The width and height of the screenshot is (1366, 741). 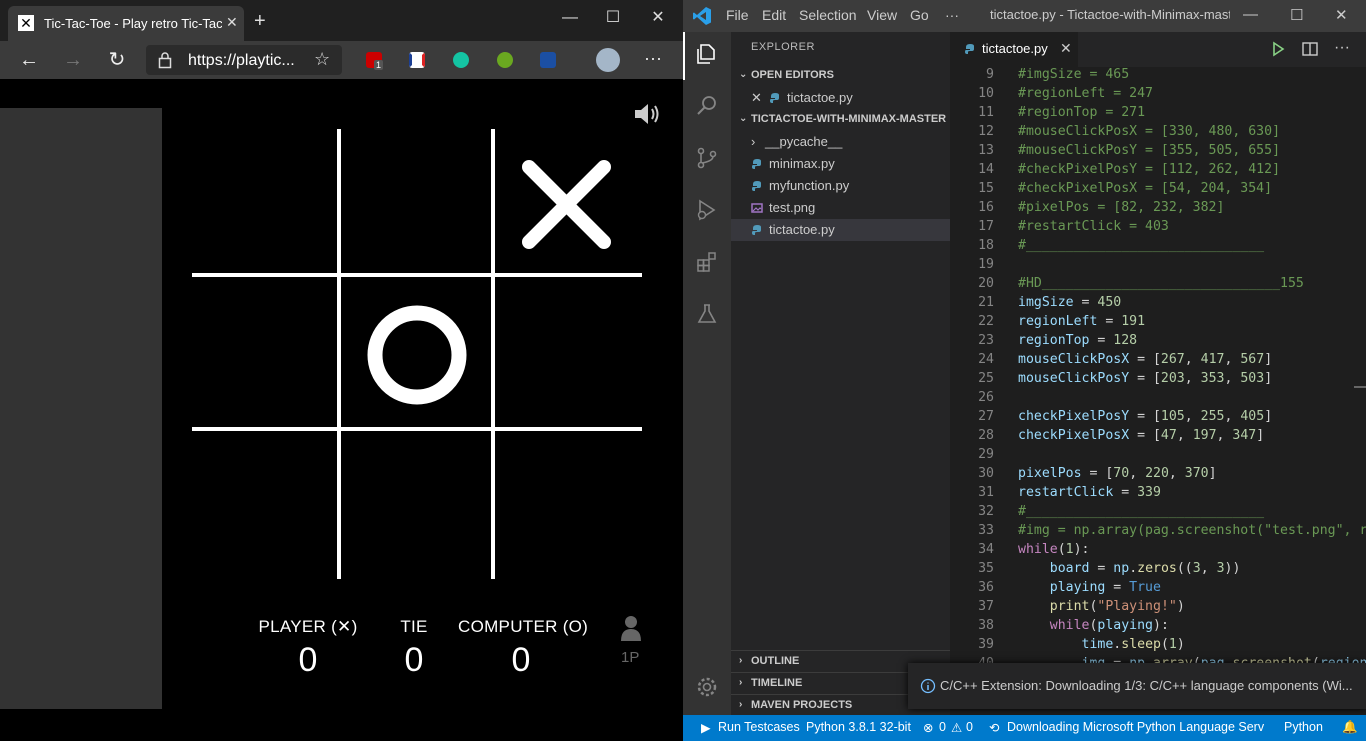 What do you see at coordinates (1014, 49) in the screenshot?
I see `editor-tab: tictactoe.py ✕` at bounding box center [1014, 49].